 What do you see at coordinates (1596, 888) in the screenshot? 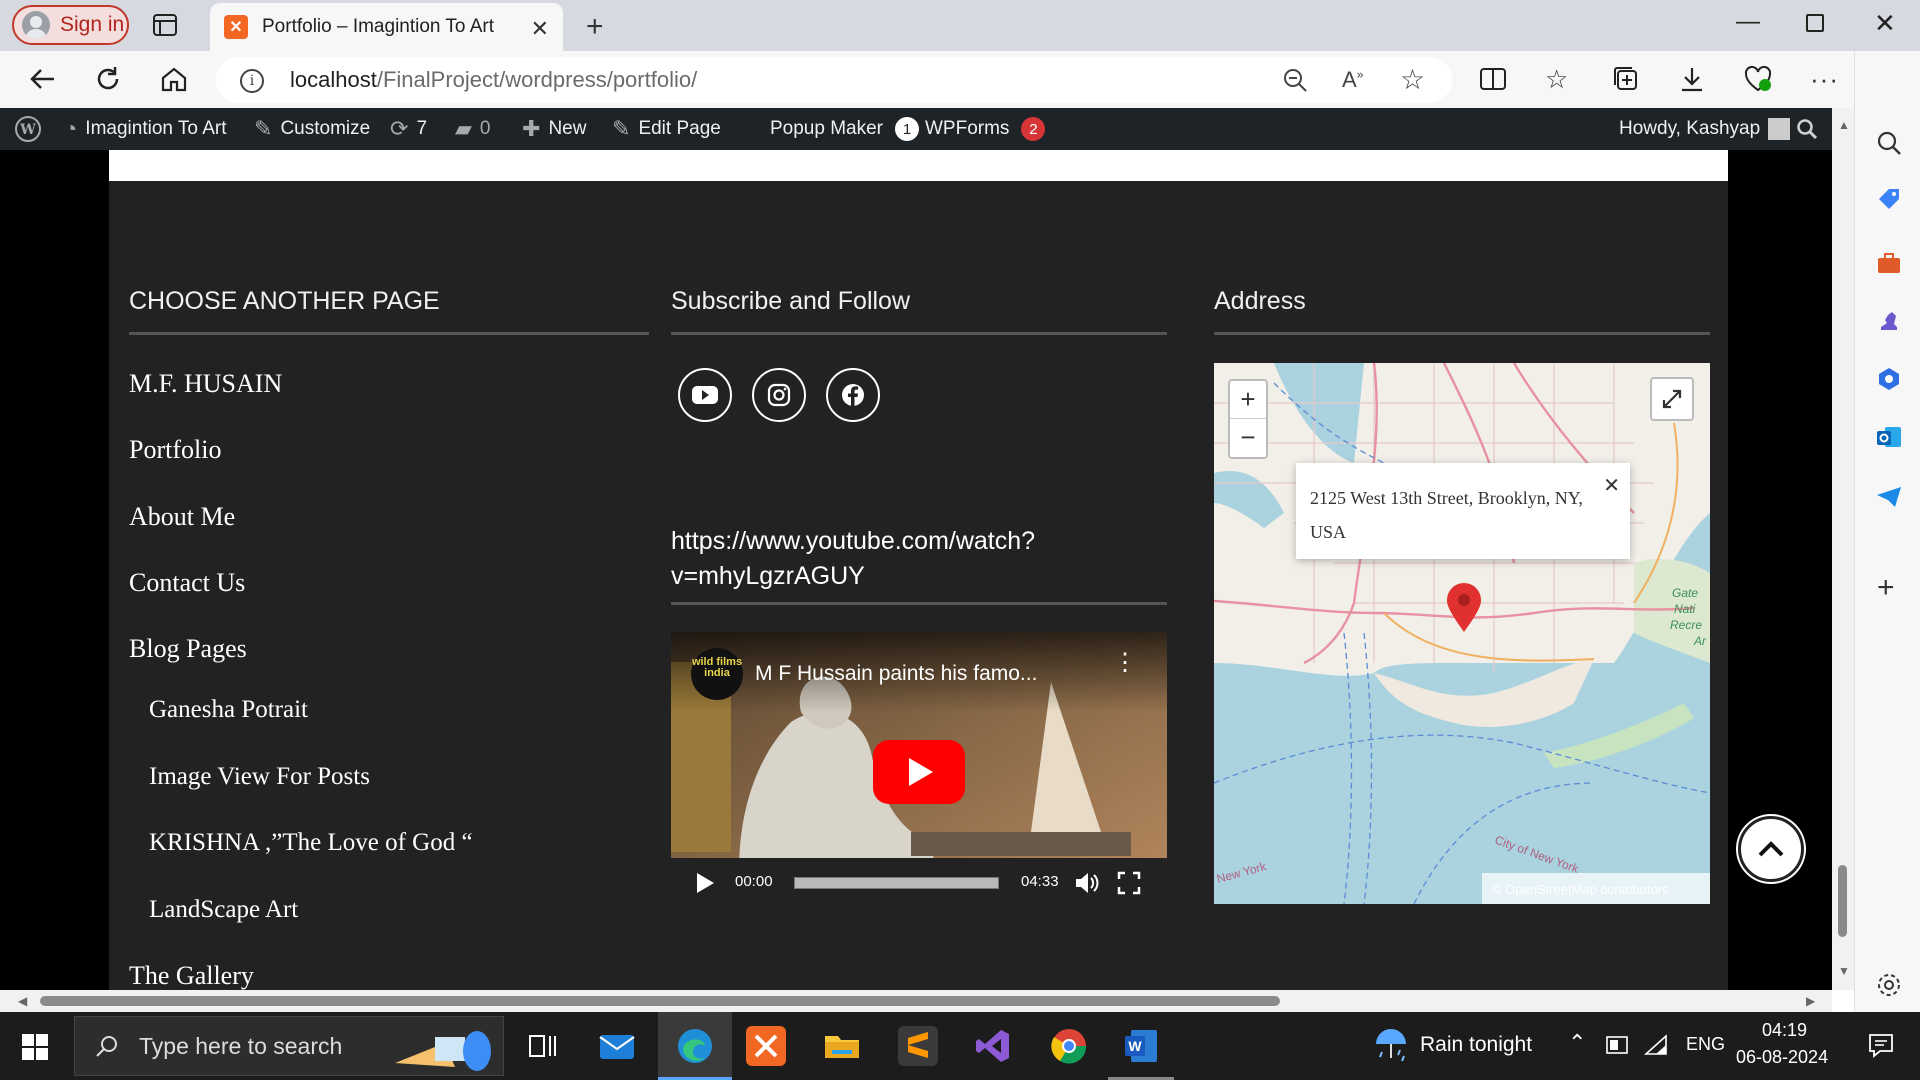
I see `map-attribution: © OpenStreetMap contributors` at bounding box center [1596, 888].